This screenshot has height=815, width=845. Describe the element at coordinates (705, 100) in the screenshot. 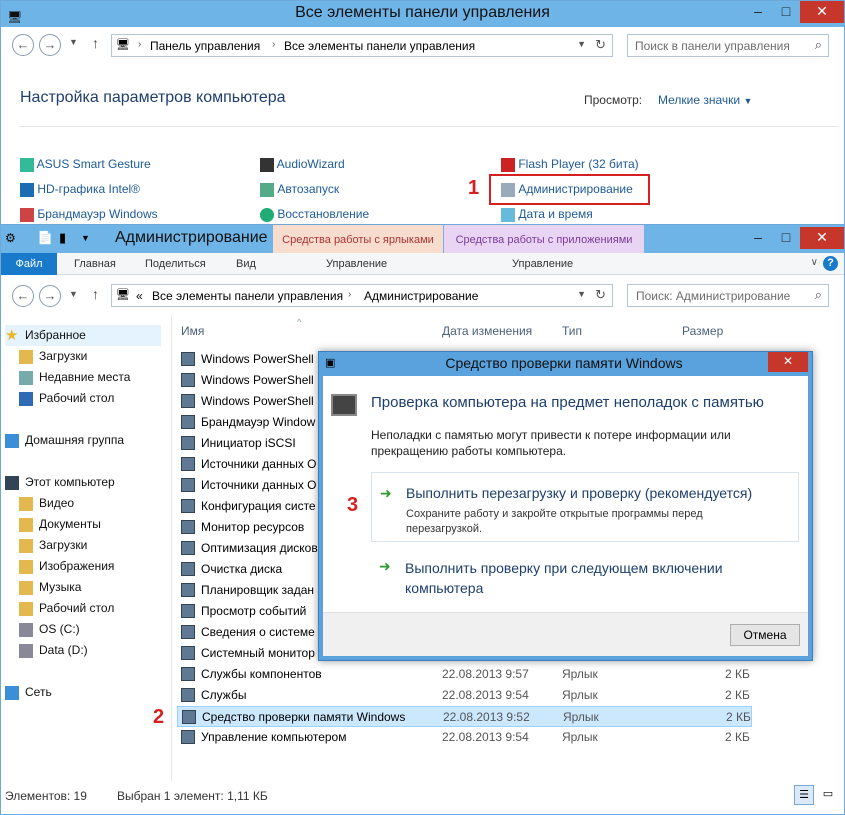

I see `view-select: Мелкие значки ▼` at that location.